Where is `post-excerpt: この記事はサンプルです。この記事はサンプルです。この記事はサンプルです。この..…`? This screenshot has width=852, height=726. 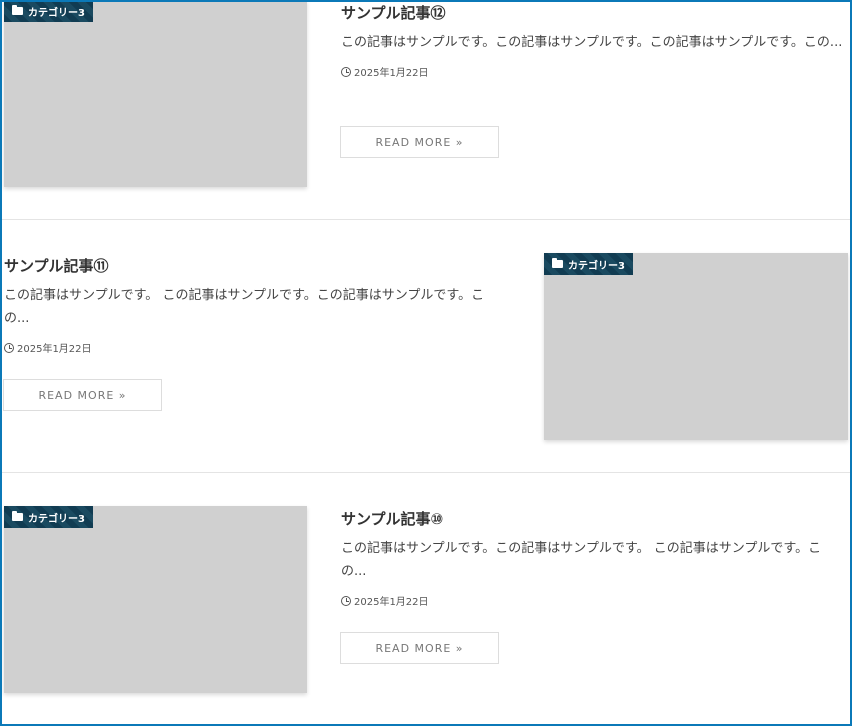
post-excerpt: この記事はサンプルです。この記事はサンプルです。この記事はサンプルです。この..… is located at coordinates (592, 42).